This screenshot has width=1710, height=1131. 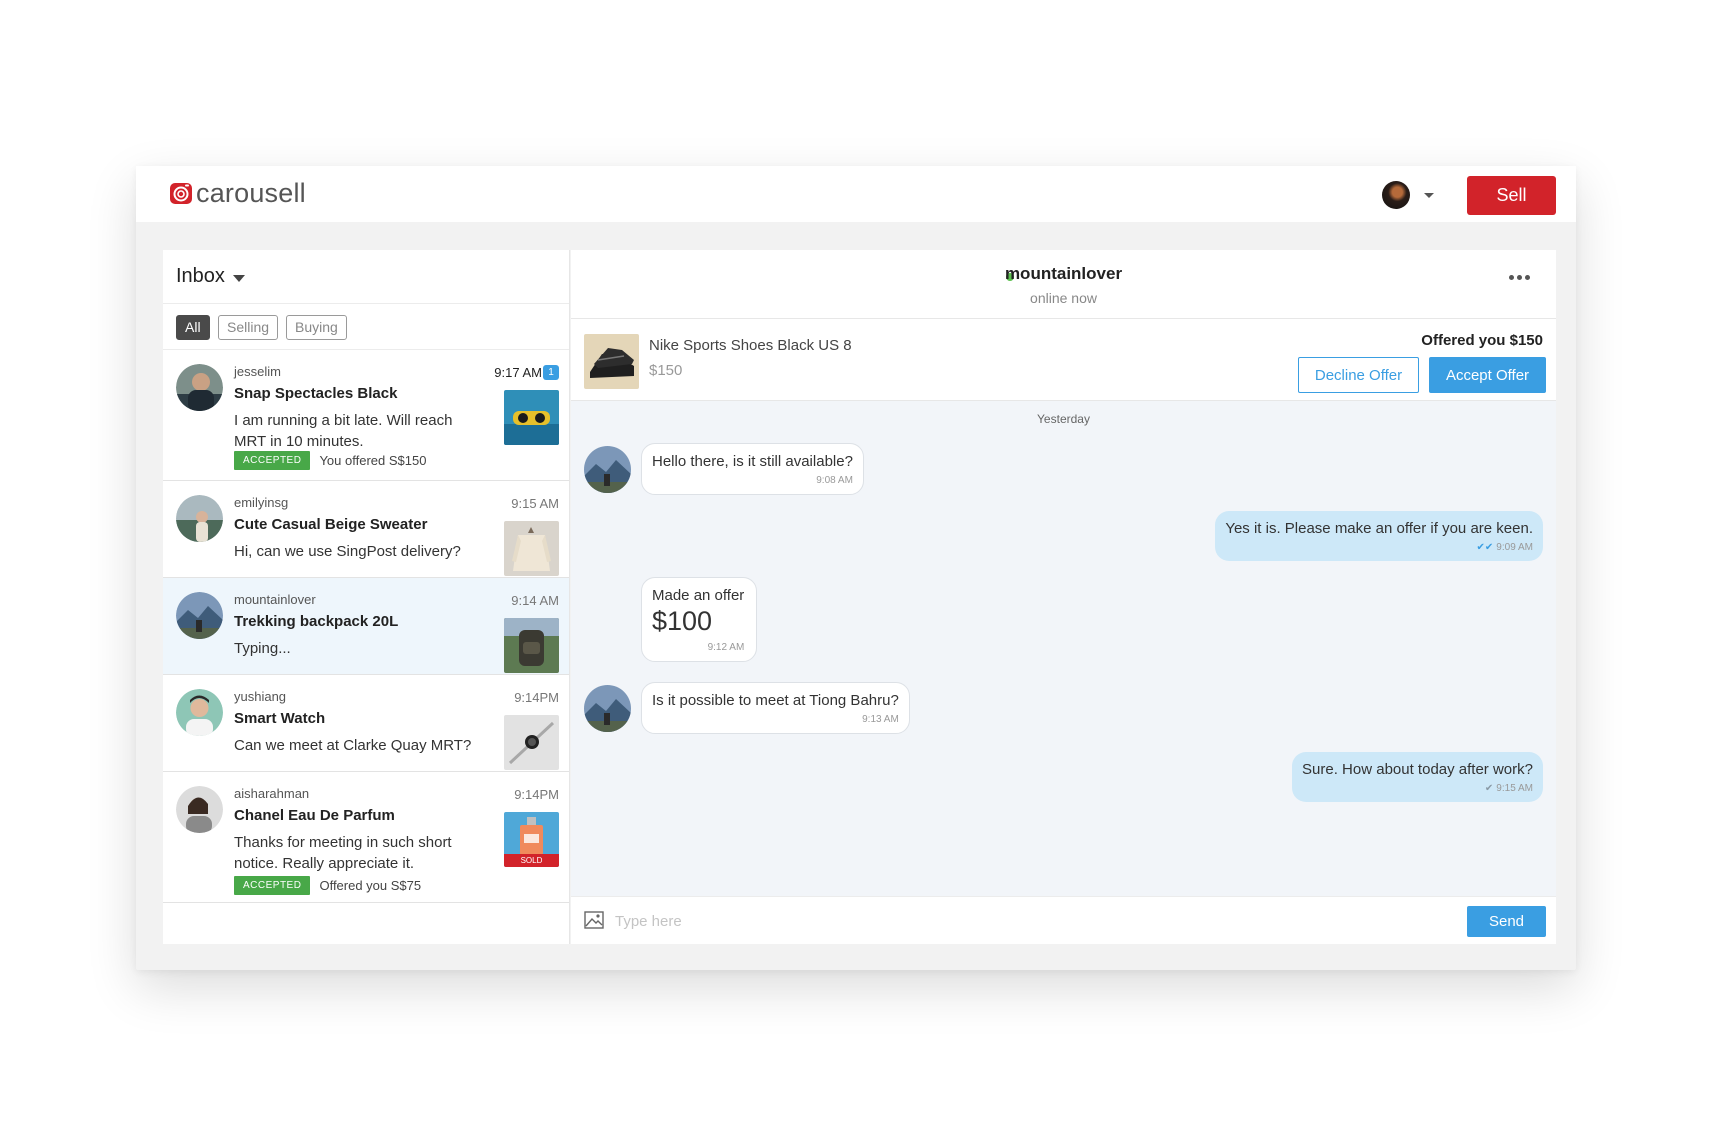 I want to click on user-avatar, so click(x=1396, y=195).